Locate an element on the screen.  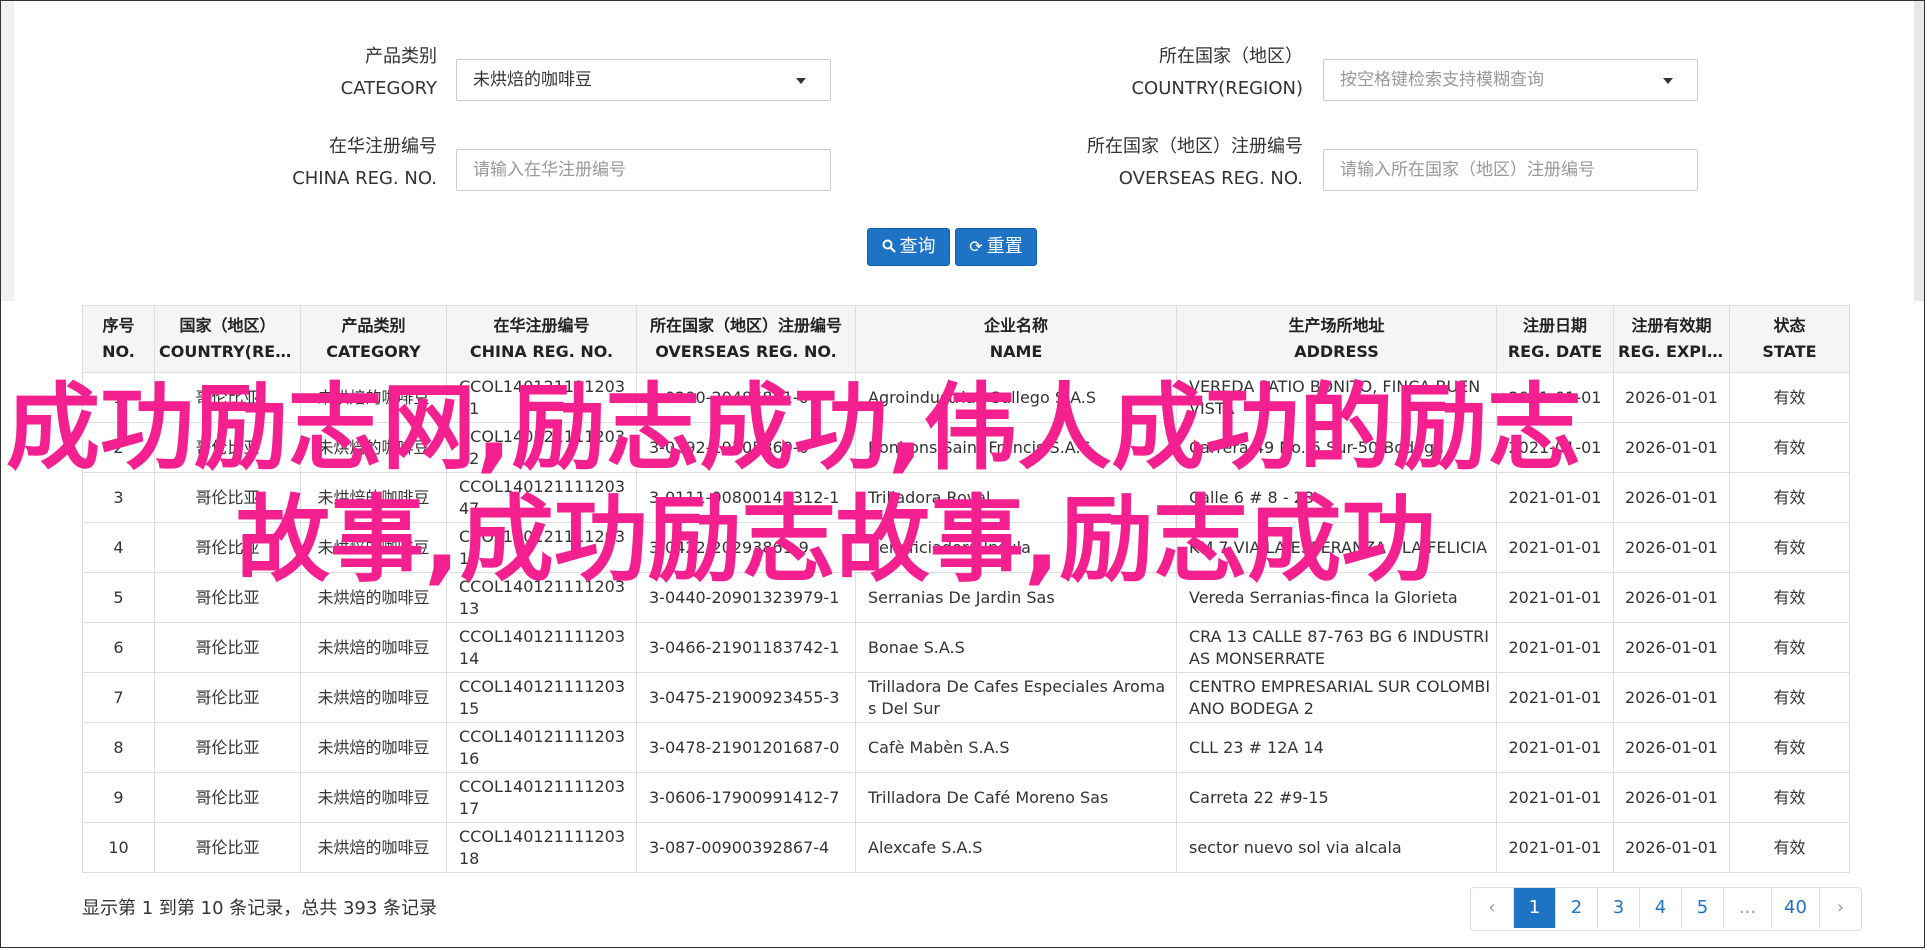
table-cell-text: Bonbons Saint Francis S.A.S is located at coordinates (979, 447).